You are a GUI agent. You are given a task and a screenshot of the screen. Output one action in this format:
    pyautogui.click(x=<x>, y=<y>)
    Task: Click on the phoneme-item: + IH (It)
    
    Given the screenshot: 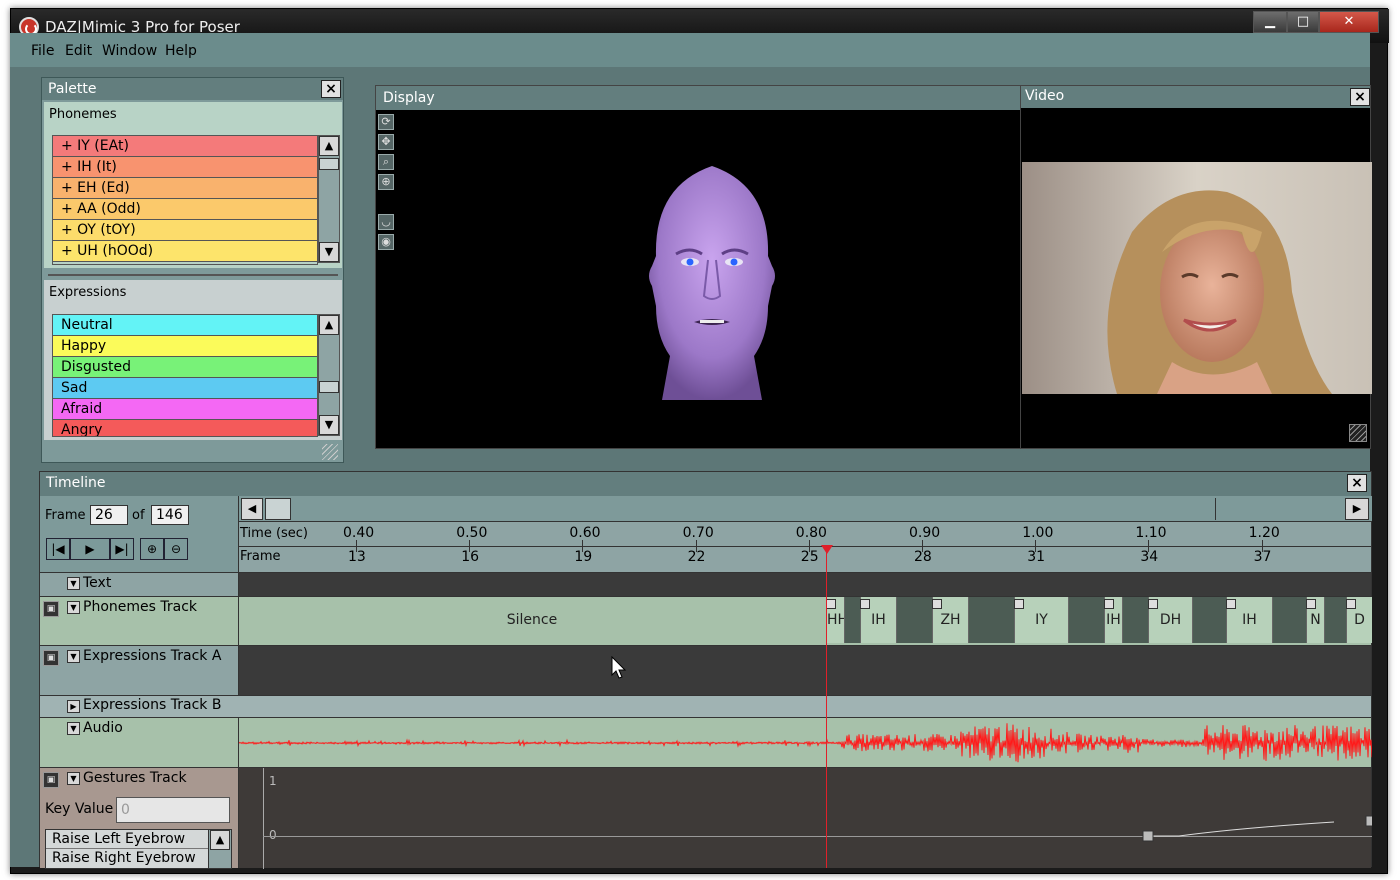 What is the action you would take?
    pyautogui.click(x=185, y=167)
    